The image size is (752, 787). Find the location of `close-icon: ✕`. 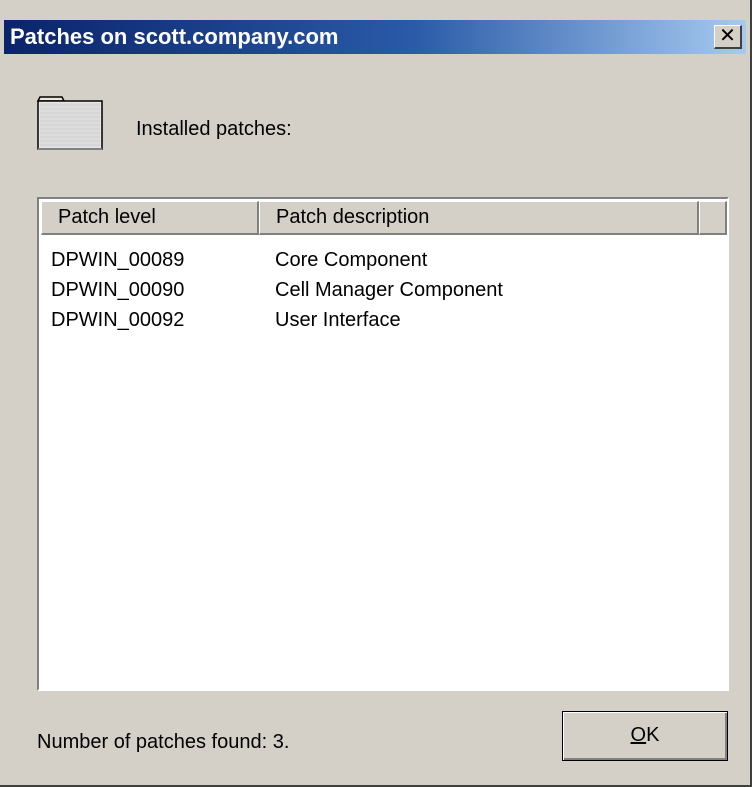

close-icon: ✕ is located at coordinates (727, 36).